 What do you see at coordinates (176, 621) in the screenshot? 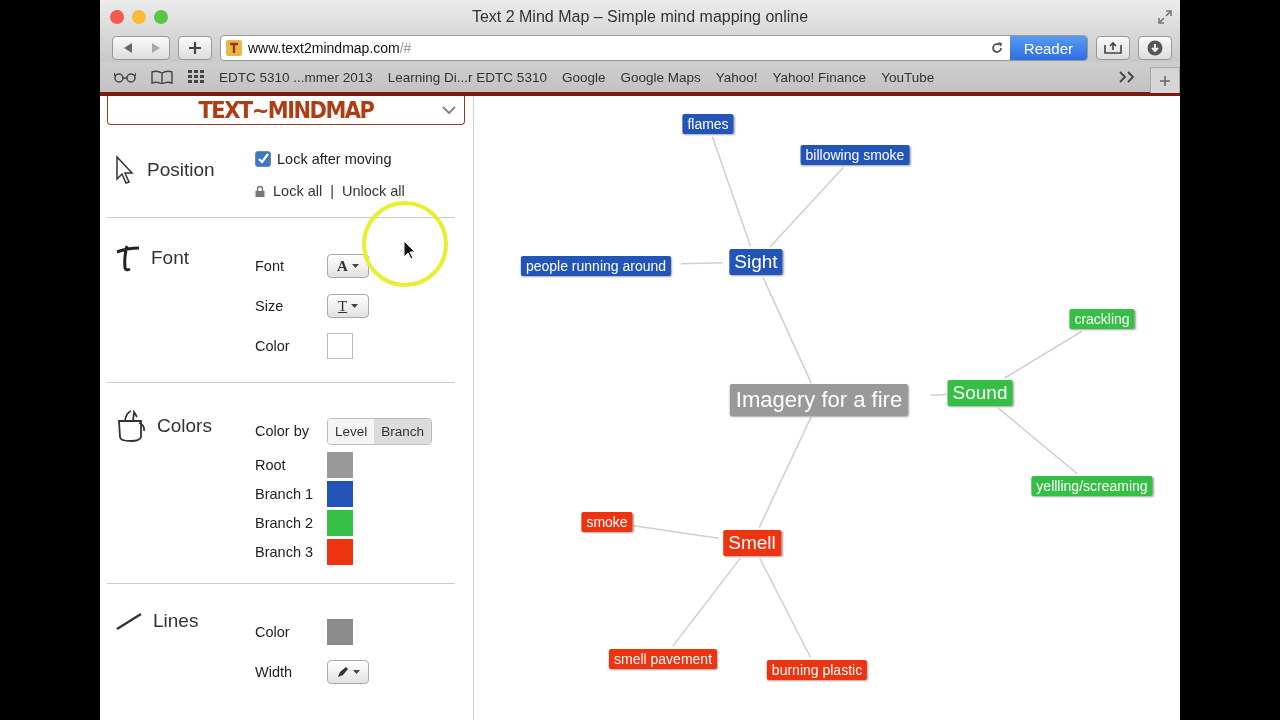
I see `section-title: Lines` at bounding box center [176, 621].